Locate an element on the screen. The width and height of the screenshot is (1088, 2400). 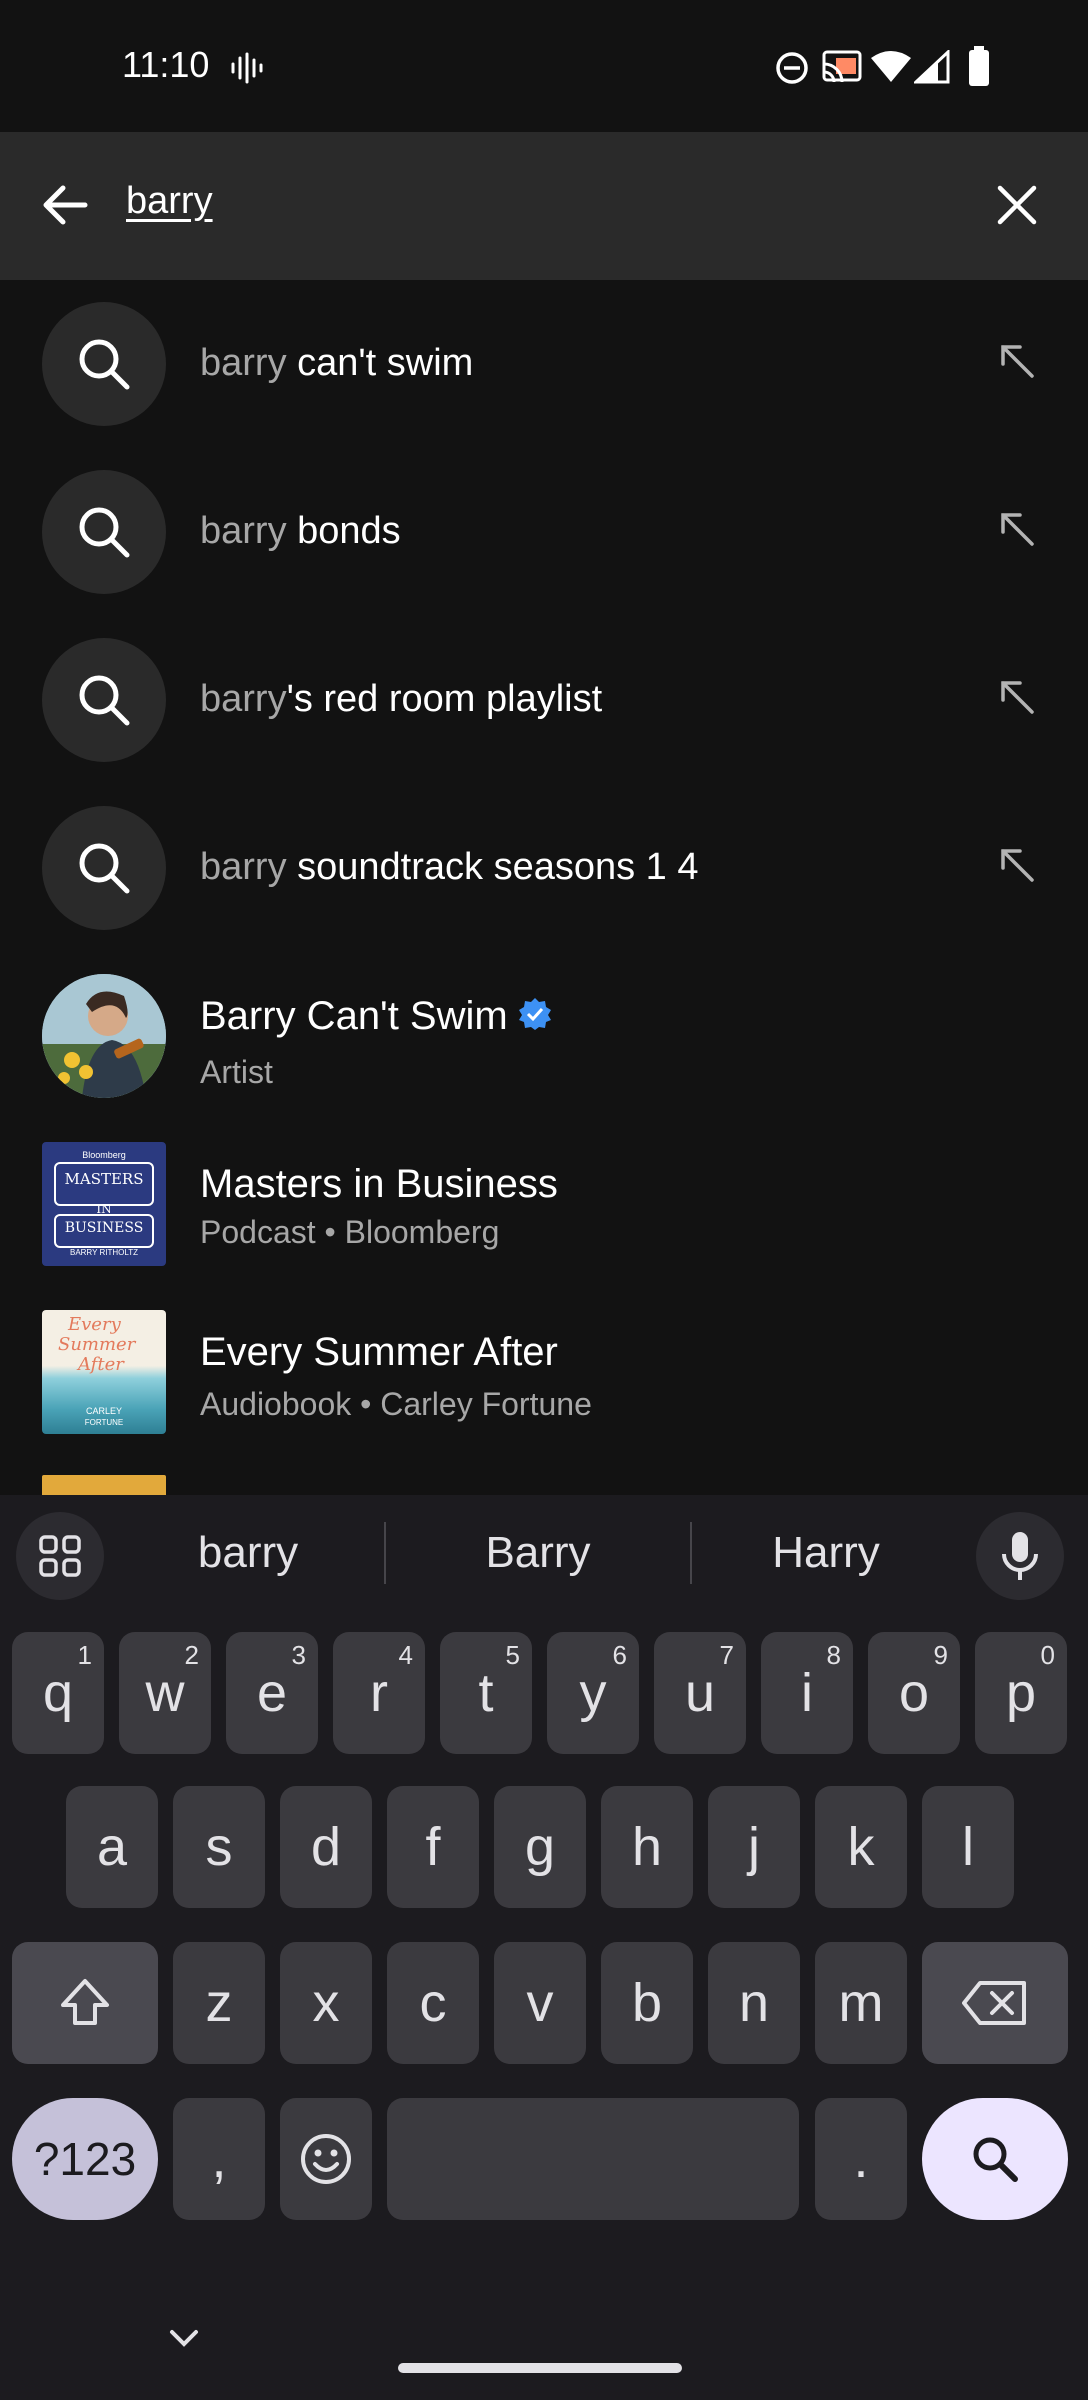
symbols-key: ?123 is located at coordinates (85, 2159).